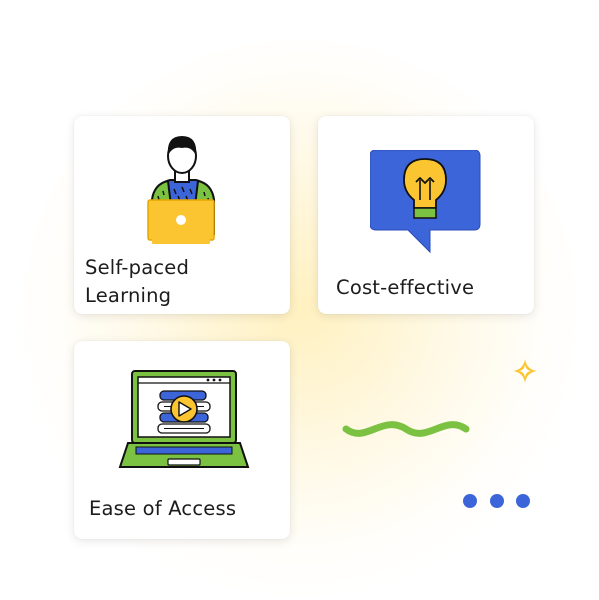 This screenshot has width=599, height=600. What do you see at coordinates (405, 287) in the screenshot?
I see `card-label: Cost-effective` at bounding box center [405, 287].